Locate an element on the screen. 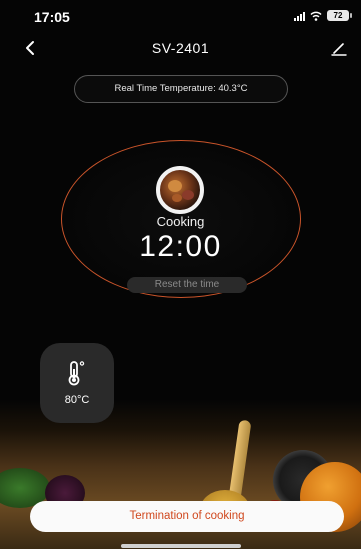 This screenshot has width=361, height=549. home-indicator is located at coordinates (181, 546).